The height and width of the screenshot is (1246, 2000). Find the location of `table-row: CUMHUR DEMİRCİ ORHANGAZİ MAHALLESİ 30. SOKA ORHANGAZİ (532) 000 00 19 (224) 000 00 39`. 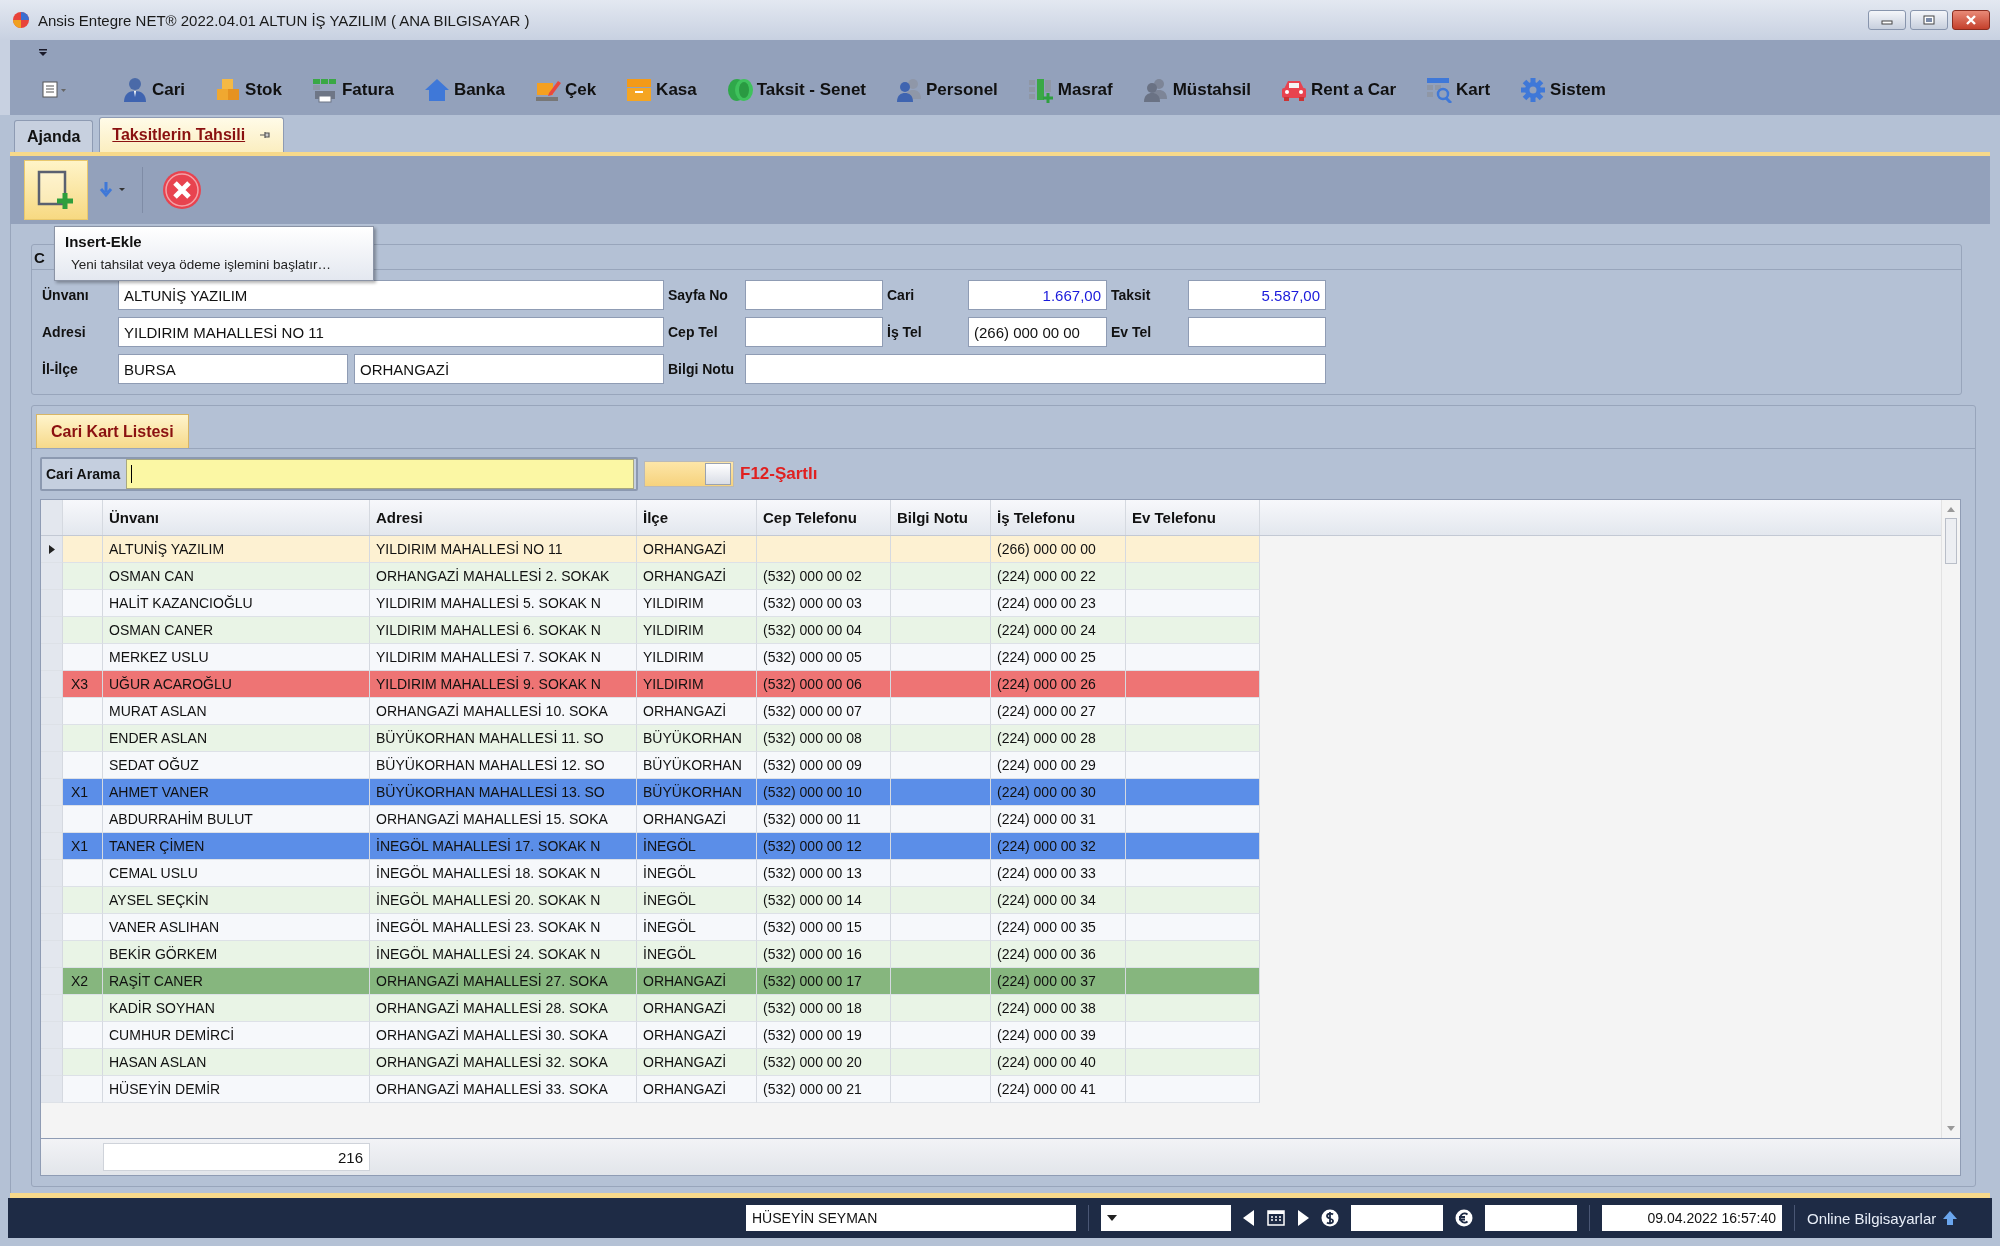

table-row: CUMHUR DEMİRCİ ORHANGAZİ MAHALLESİ 30. SOKA ORHANGAZİ (532) 000 00 19 (224) 000 00 39 is located at coordinates (650, 1035).